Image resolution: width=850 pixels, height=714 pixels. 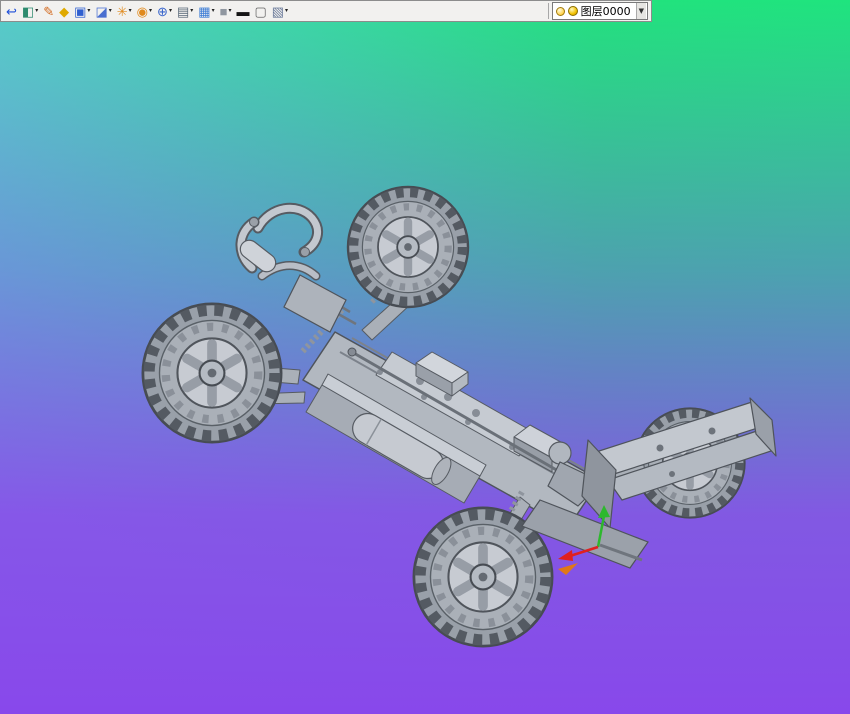 I want to click on grid-snap-button: ▦ ▾, so click(x=206, y=11).